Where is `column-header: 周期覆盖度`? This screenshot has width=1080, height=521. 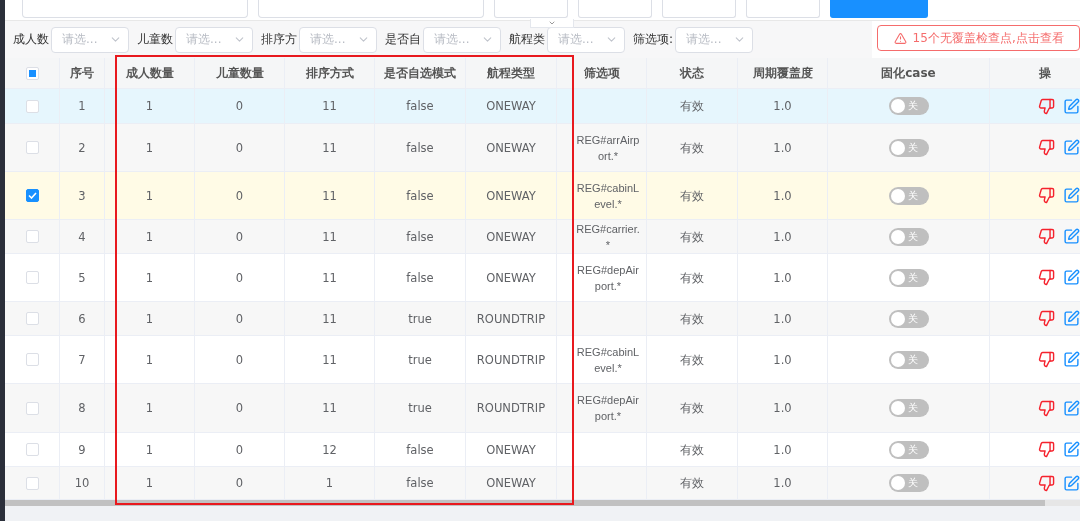
column-header: 周期覆盖度 is located at coordinates (783, 73).